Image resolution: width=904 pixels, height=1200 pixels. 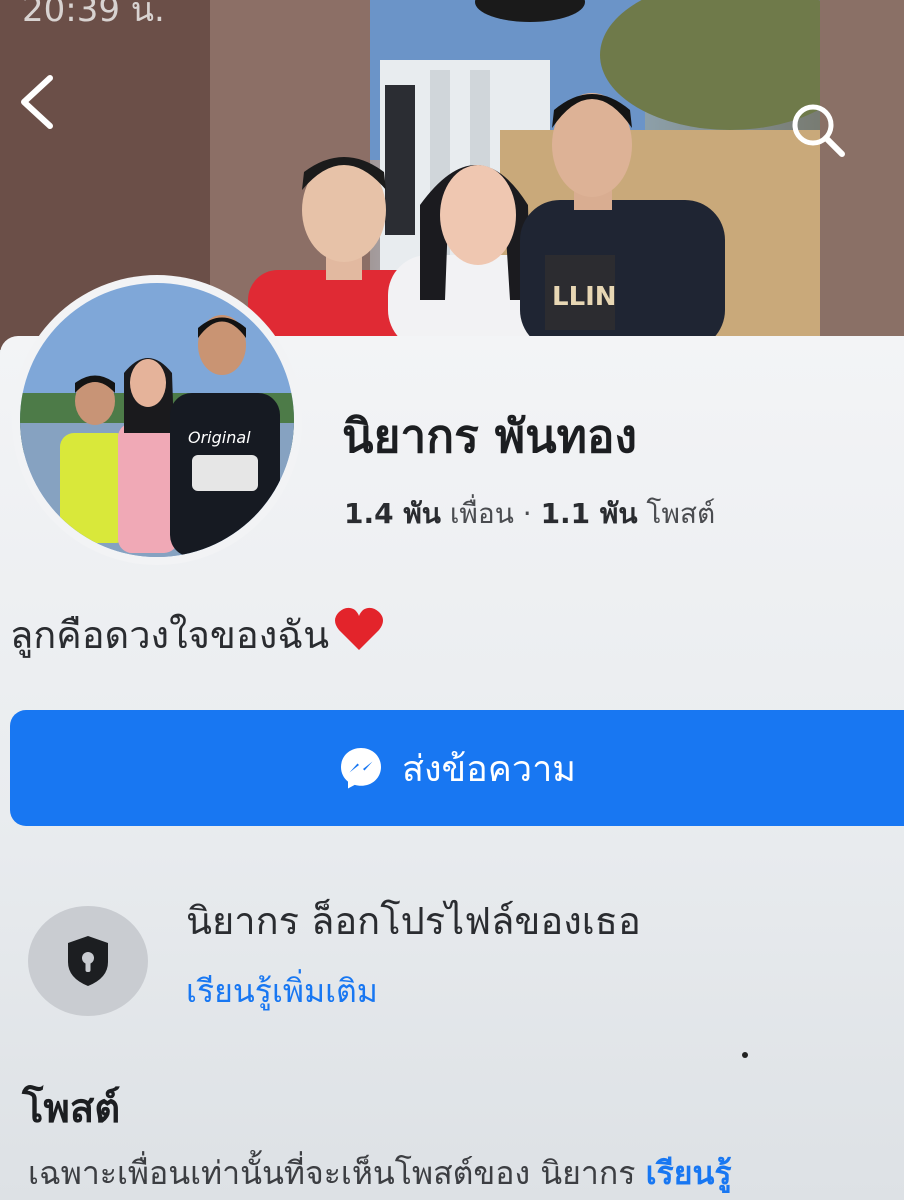 What do you see at coordinates (482, 513) in the screenshot?
I see `friends-label: เพื่อน` at bounding box center [482, 513].